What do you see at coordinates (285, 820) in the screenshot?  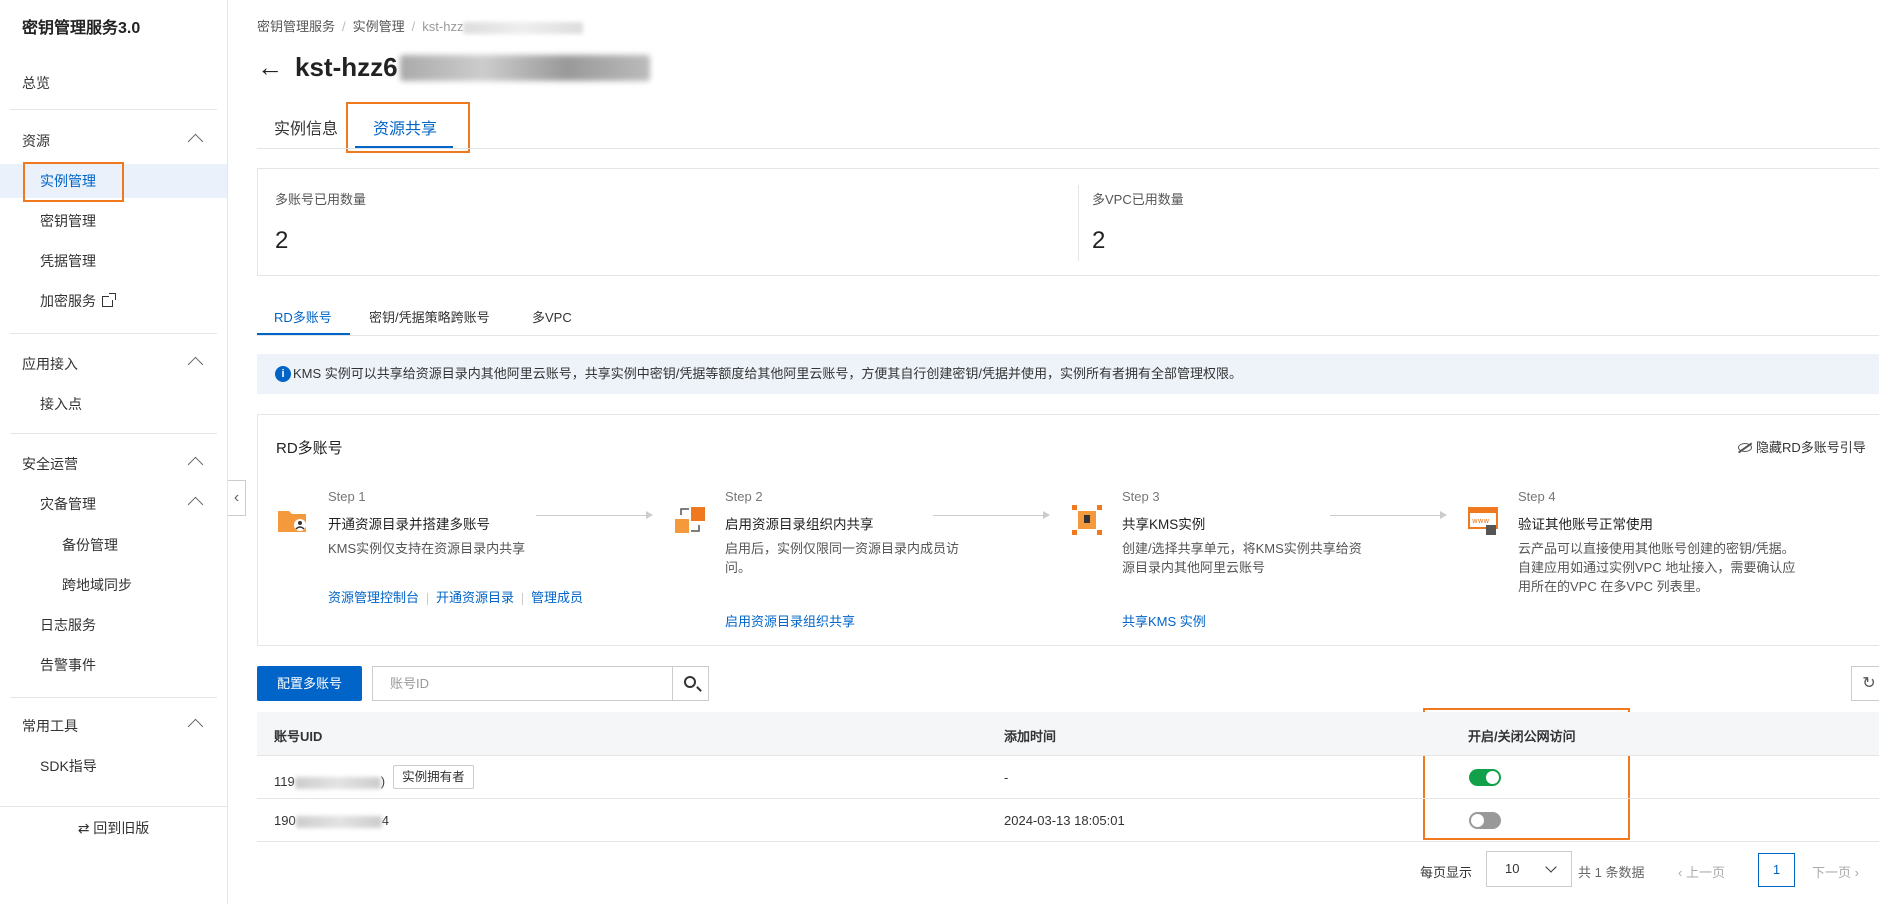 I see `uid-prefix: 190` at bounding box center [285, 820].